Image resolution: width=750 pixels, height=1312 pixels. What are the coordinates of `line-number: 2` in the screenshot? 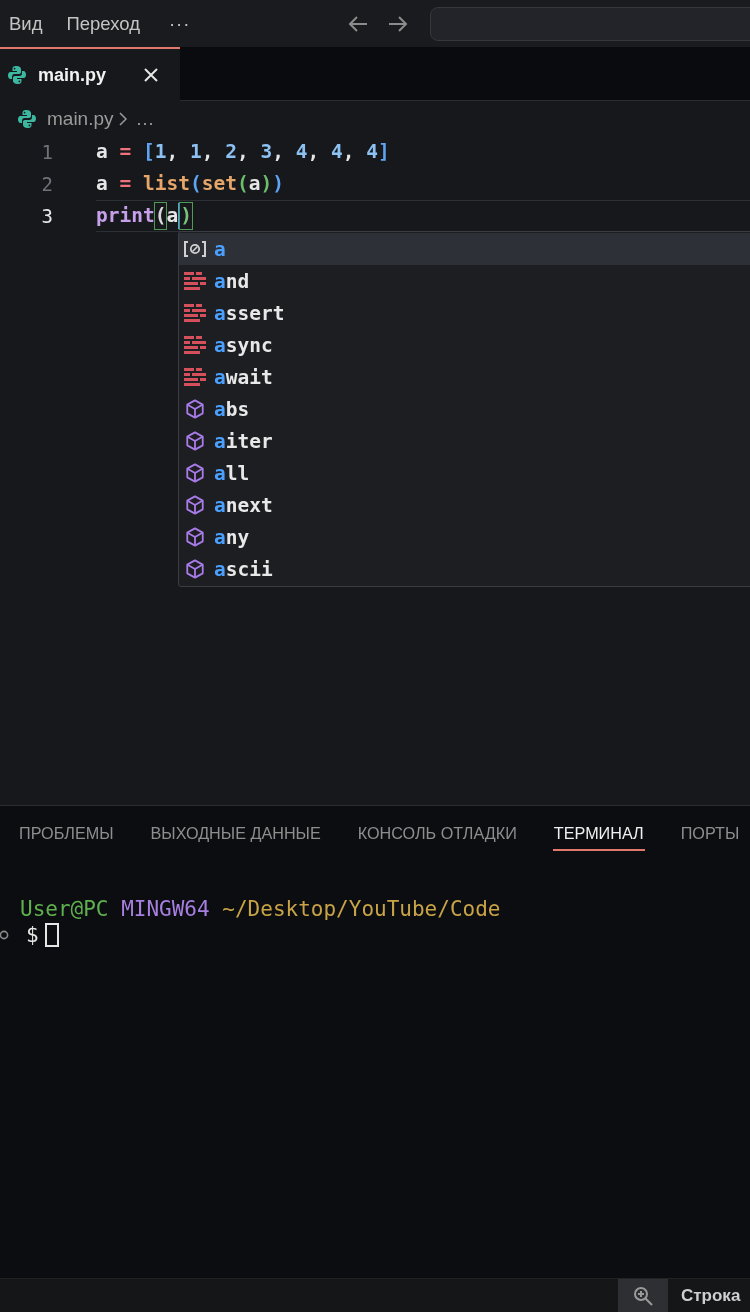 It's located at (47, 184).